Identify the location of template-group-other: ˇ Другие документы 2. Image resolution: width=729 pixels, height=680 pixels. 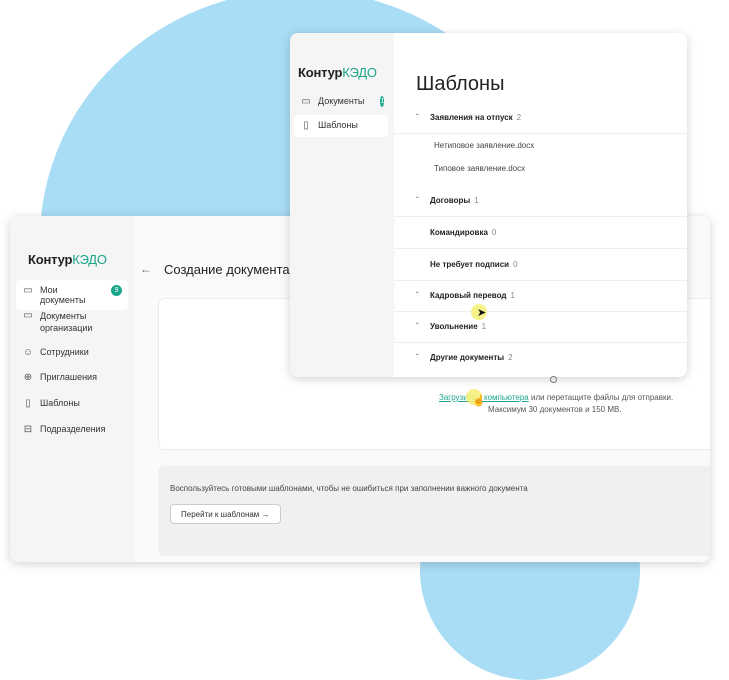
(540, 363).